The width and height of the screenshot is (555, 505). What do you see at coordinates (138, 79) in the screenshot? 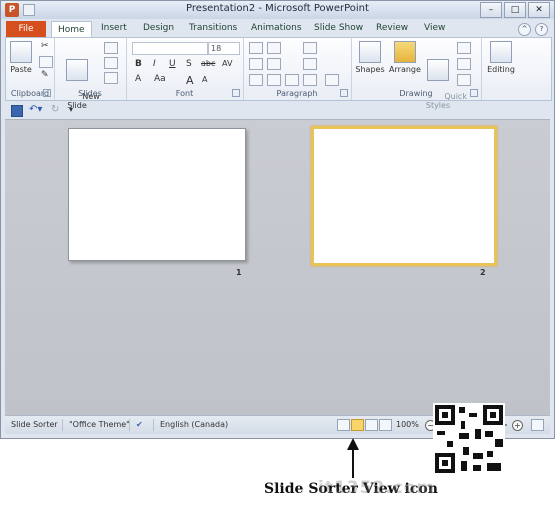
I see `font-color-button: A` at bounding box center [138, 79].